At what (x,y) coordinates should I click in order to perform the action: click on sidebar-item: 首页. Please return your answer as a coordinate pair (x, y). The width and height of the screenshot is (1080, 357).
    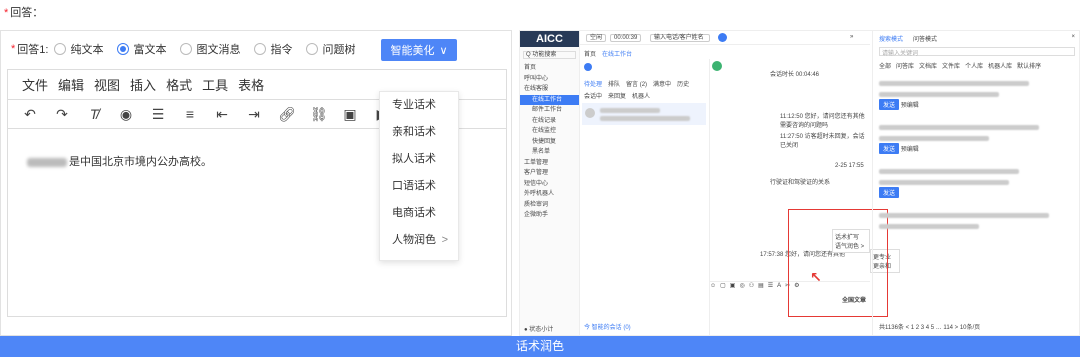
    Looking at the image, I should click on (549, 68).